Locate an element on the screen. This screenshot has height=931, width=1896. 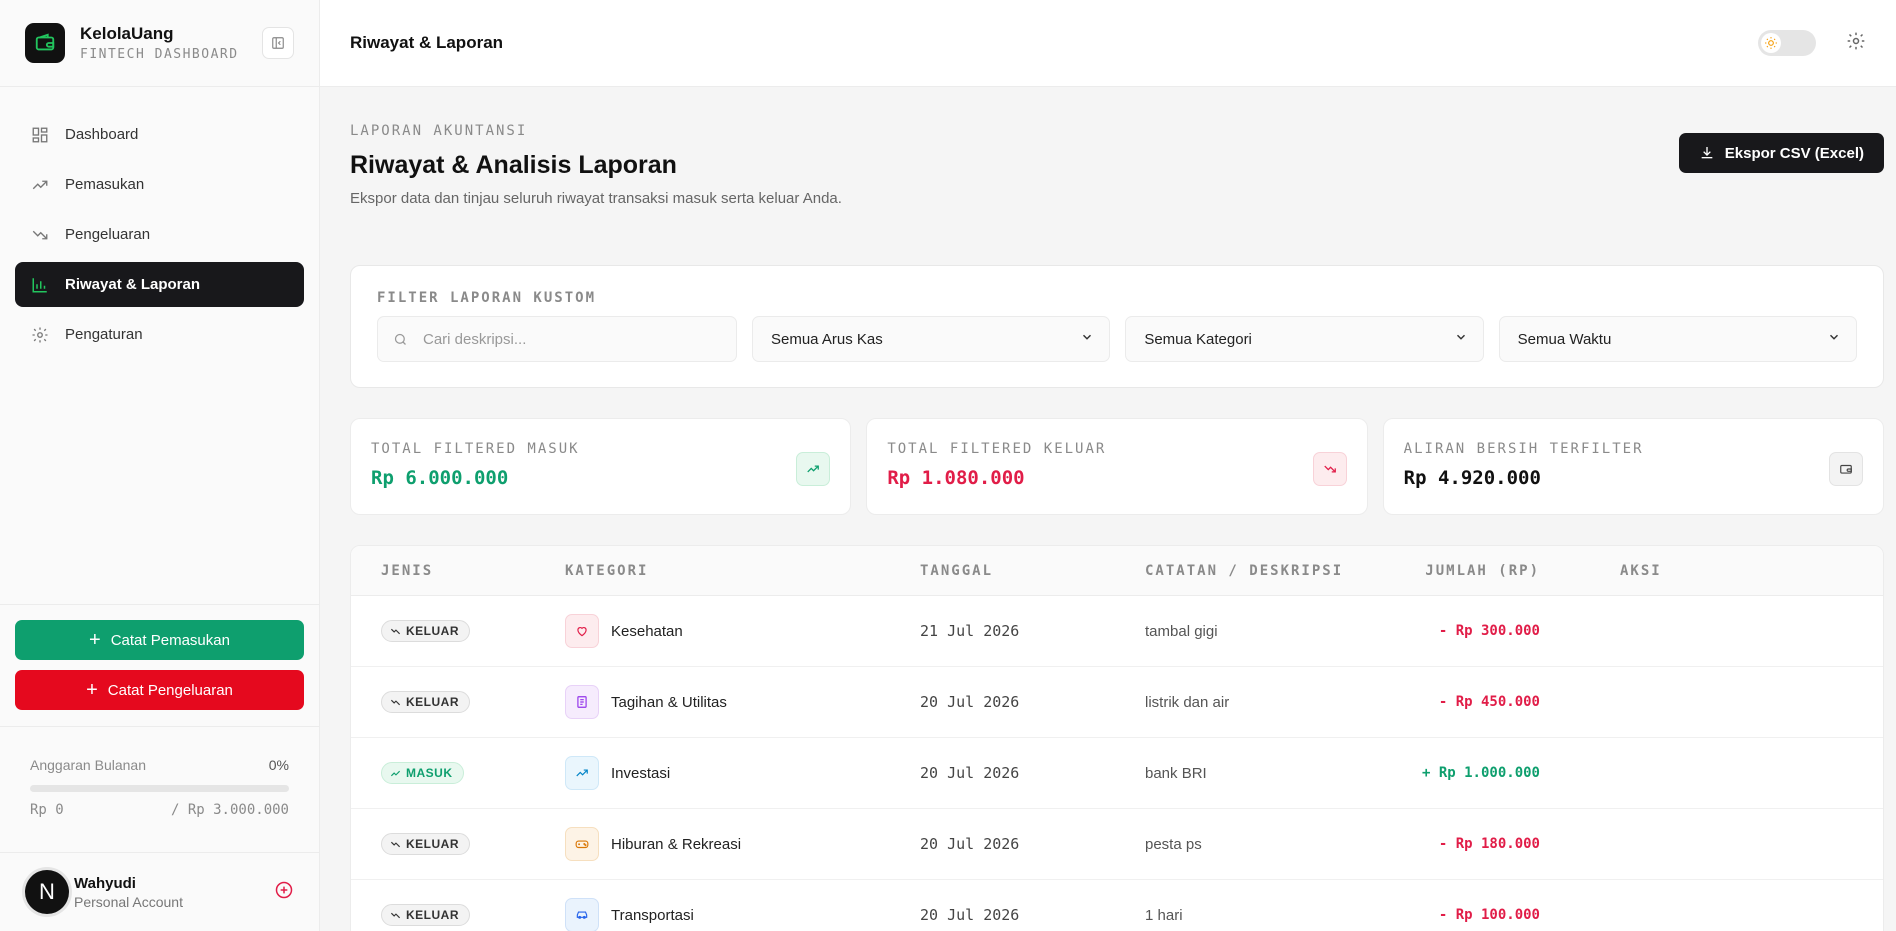
gamepad-icon is located at coordinates (582, 844).